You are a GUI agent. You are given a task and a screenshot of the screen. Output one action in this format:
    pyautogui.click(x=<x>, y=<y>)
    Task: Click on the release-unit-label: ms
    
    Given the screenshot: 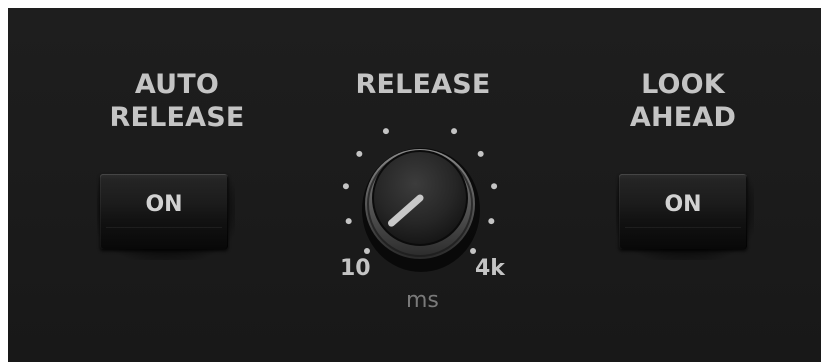 What is the action you would take?
    pyautogui.click(x=422, y=300)
    